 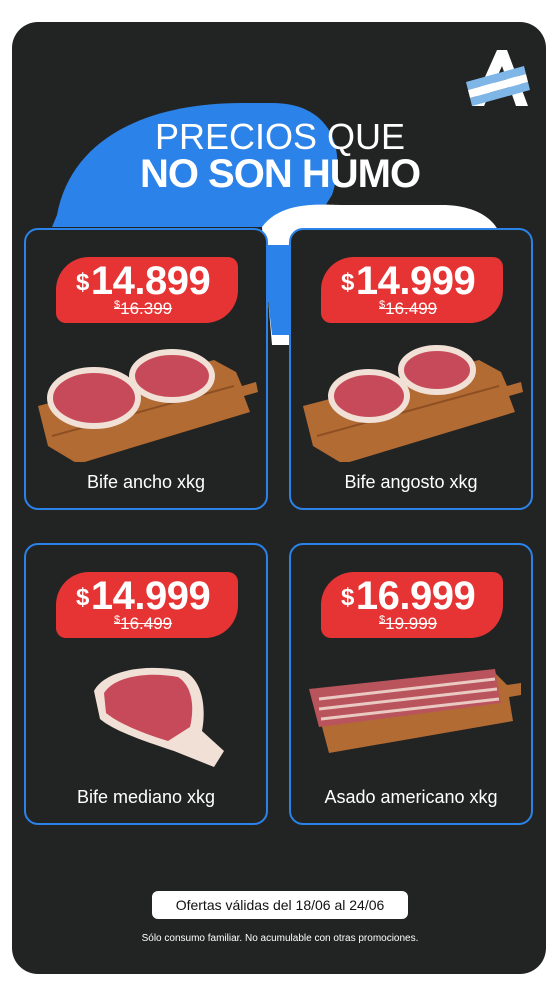 I want to click on offer-validity-label: Ofertas válidas del 18/06 al 24/06, so click(x=280, y=905).